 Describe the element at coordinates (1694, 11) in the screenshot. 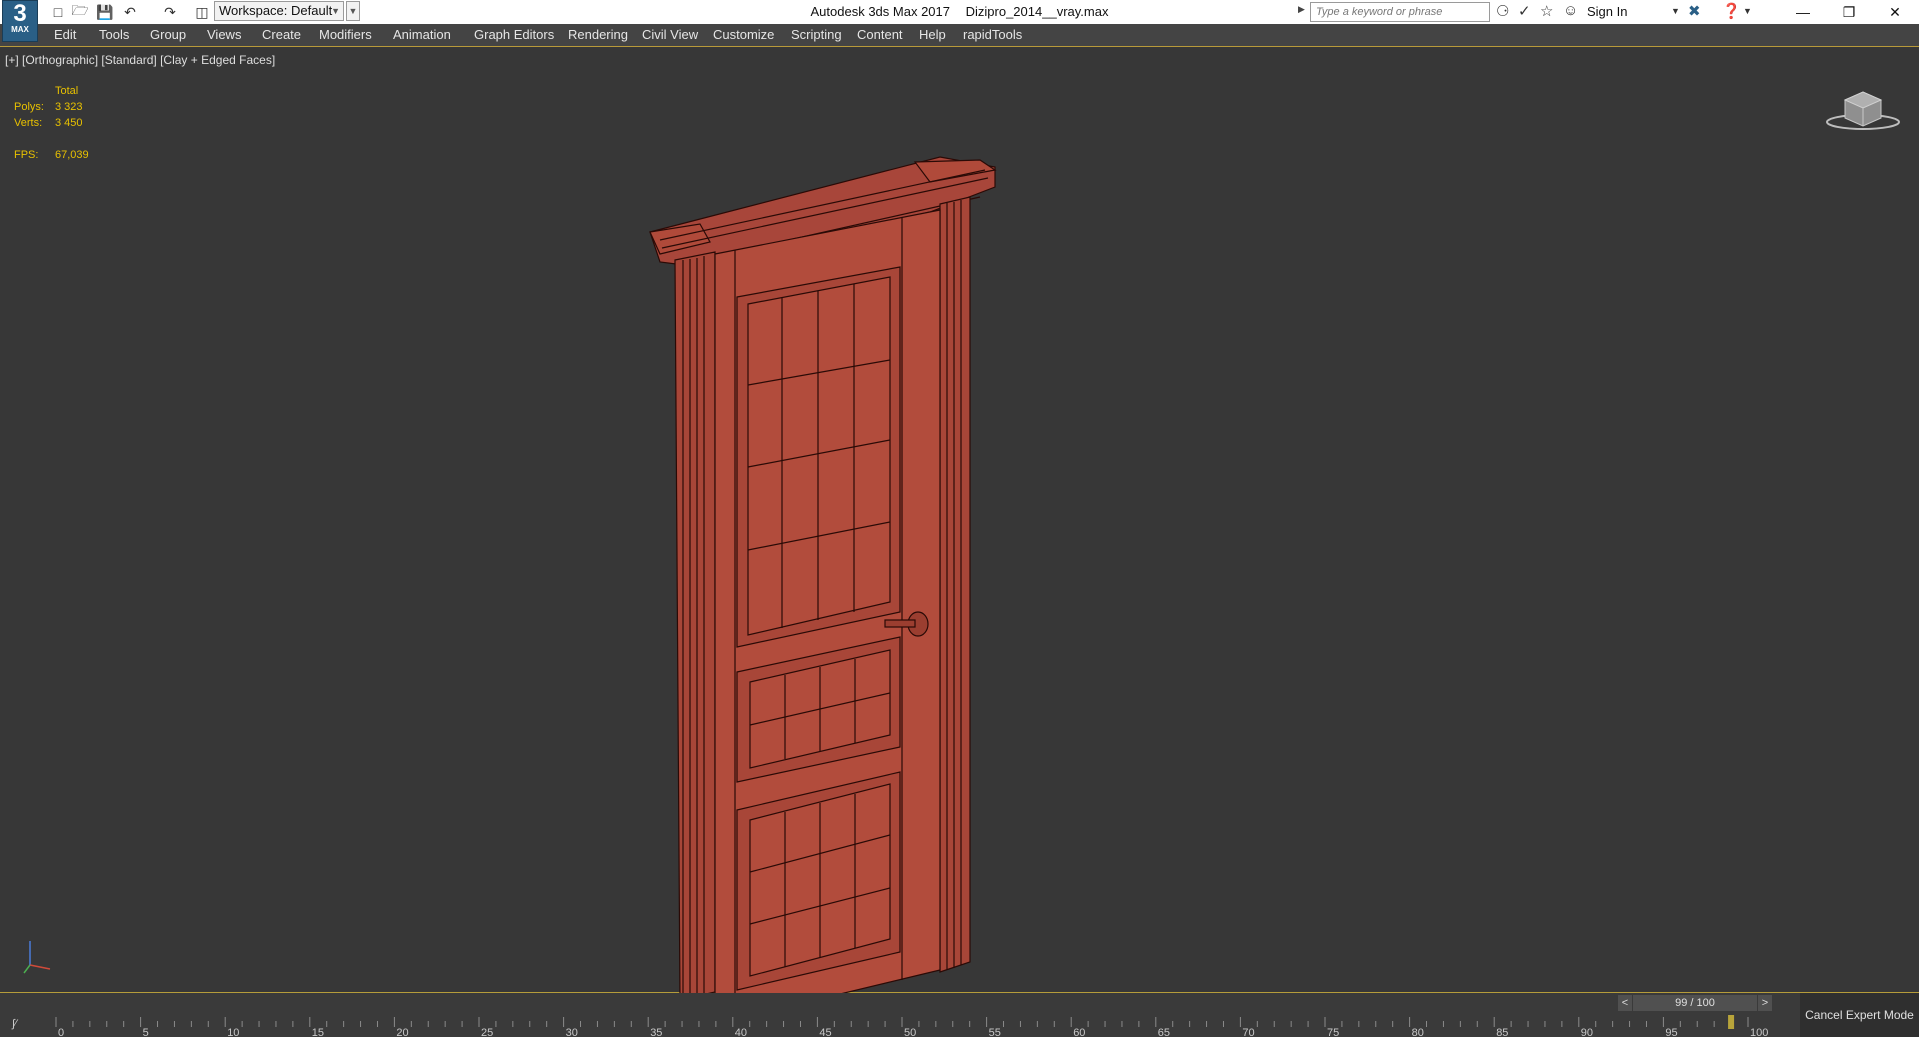

I see `exchange-apps-icon: ✖` at that location.